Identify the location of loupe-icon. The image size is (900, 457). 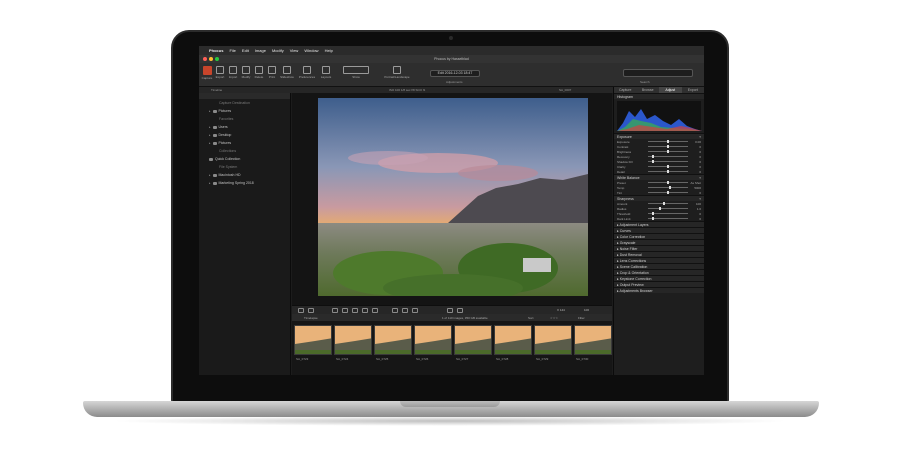
(365, 310).